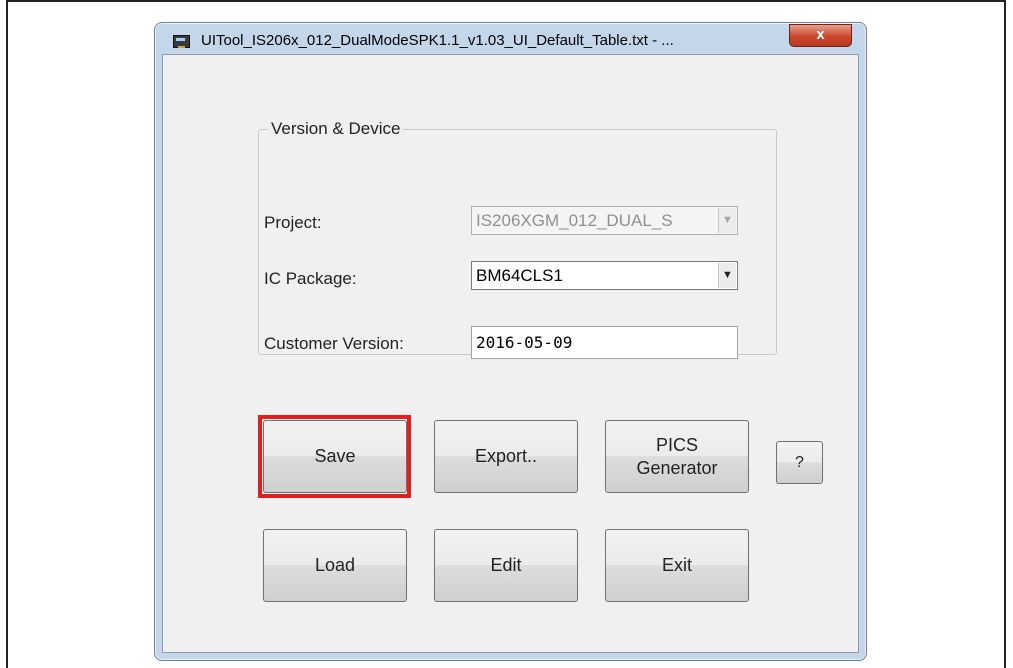 This screenshot has width=1013, height=668. Describe the element at coordinates (799, 462) in the screenshot. I see `help-button: ?` at that location.